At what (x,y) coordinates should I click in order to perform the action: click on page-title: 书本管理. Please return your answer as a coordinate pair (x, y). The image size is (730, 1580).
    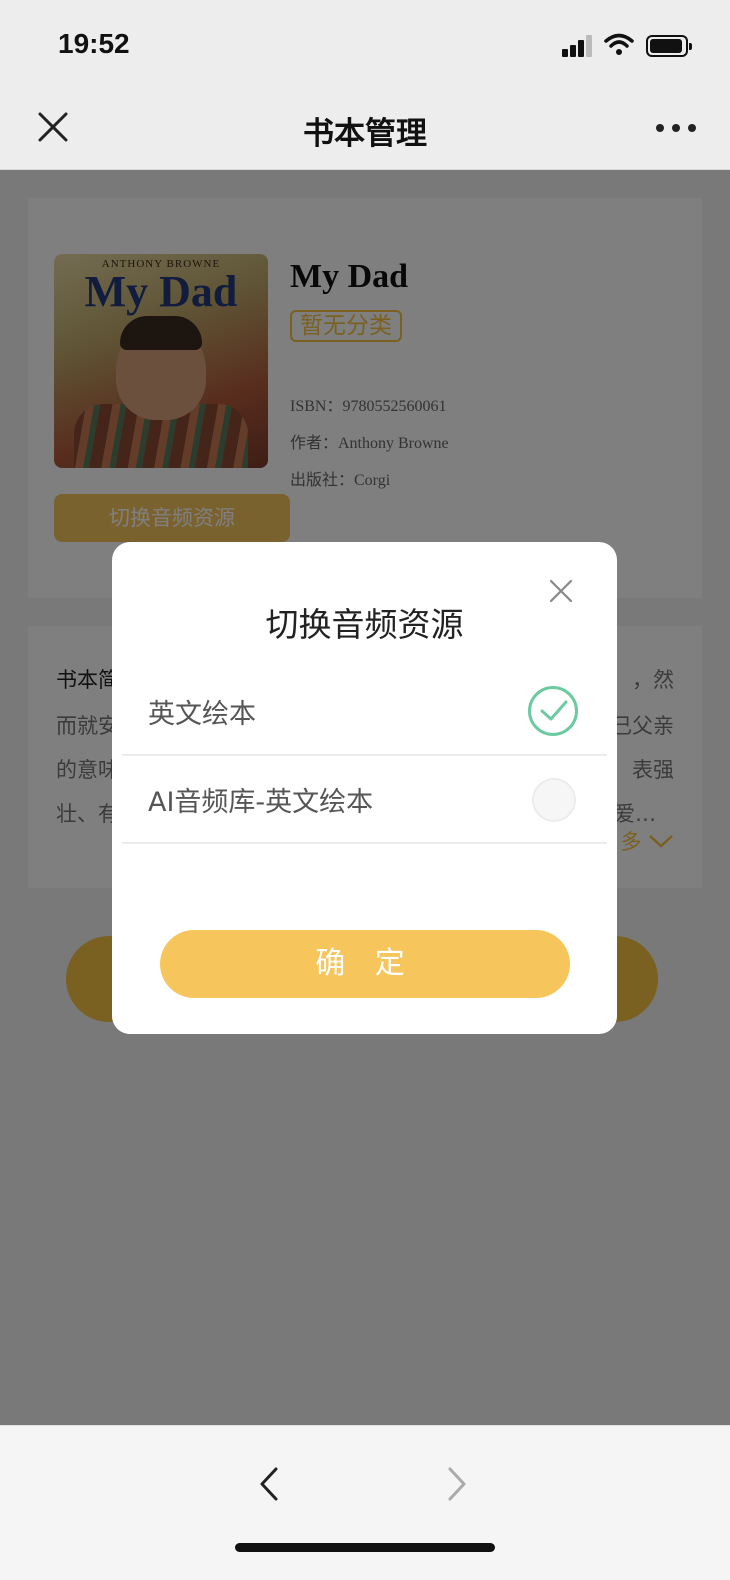
    Looking at the image, I should click on (365, 134).